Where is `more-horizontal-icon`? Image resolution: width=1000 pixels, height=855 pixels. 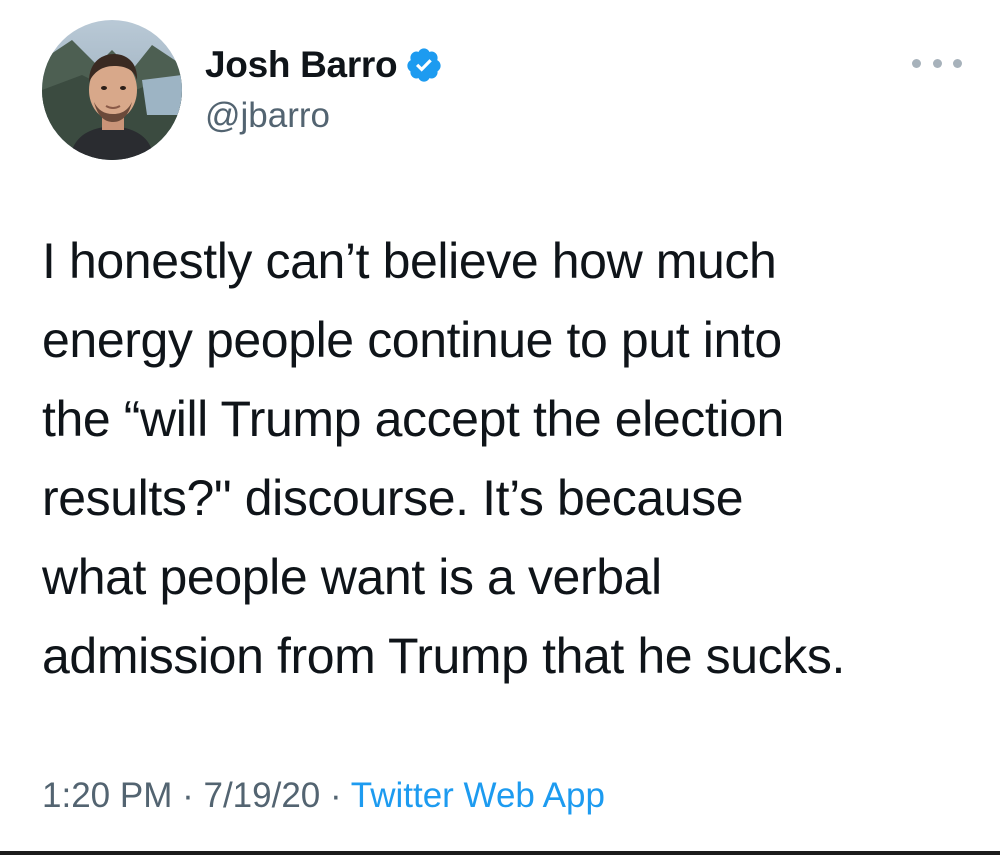
more-horizontal-icon is located at coordinates (937, 63).